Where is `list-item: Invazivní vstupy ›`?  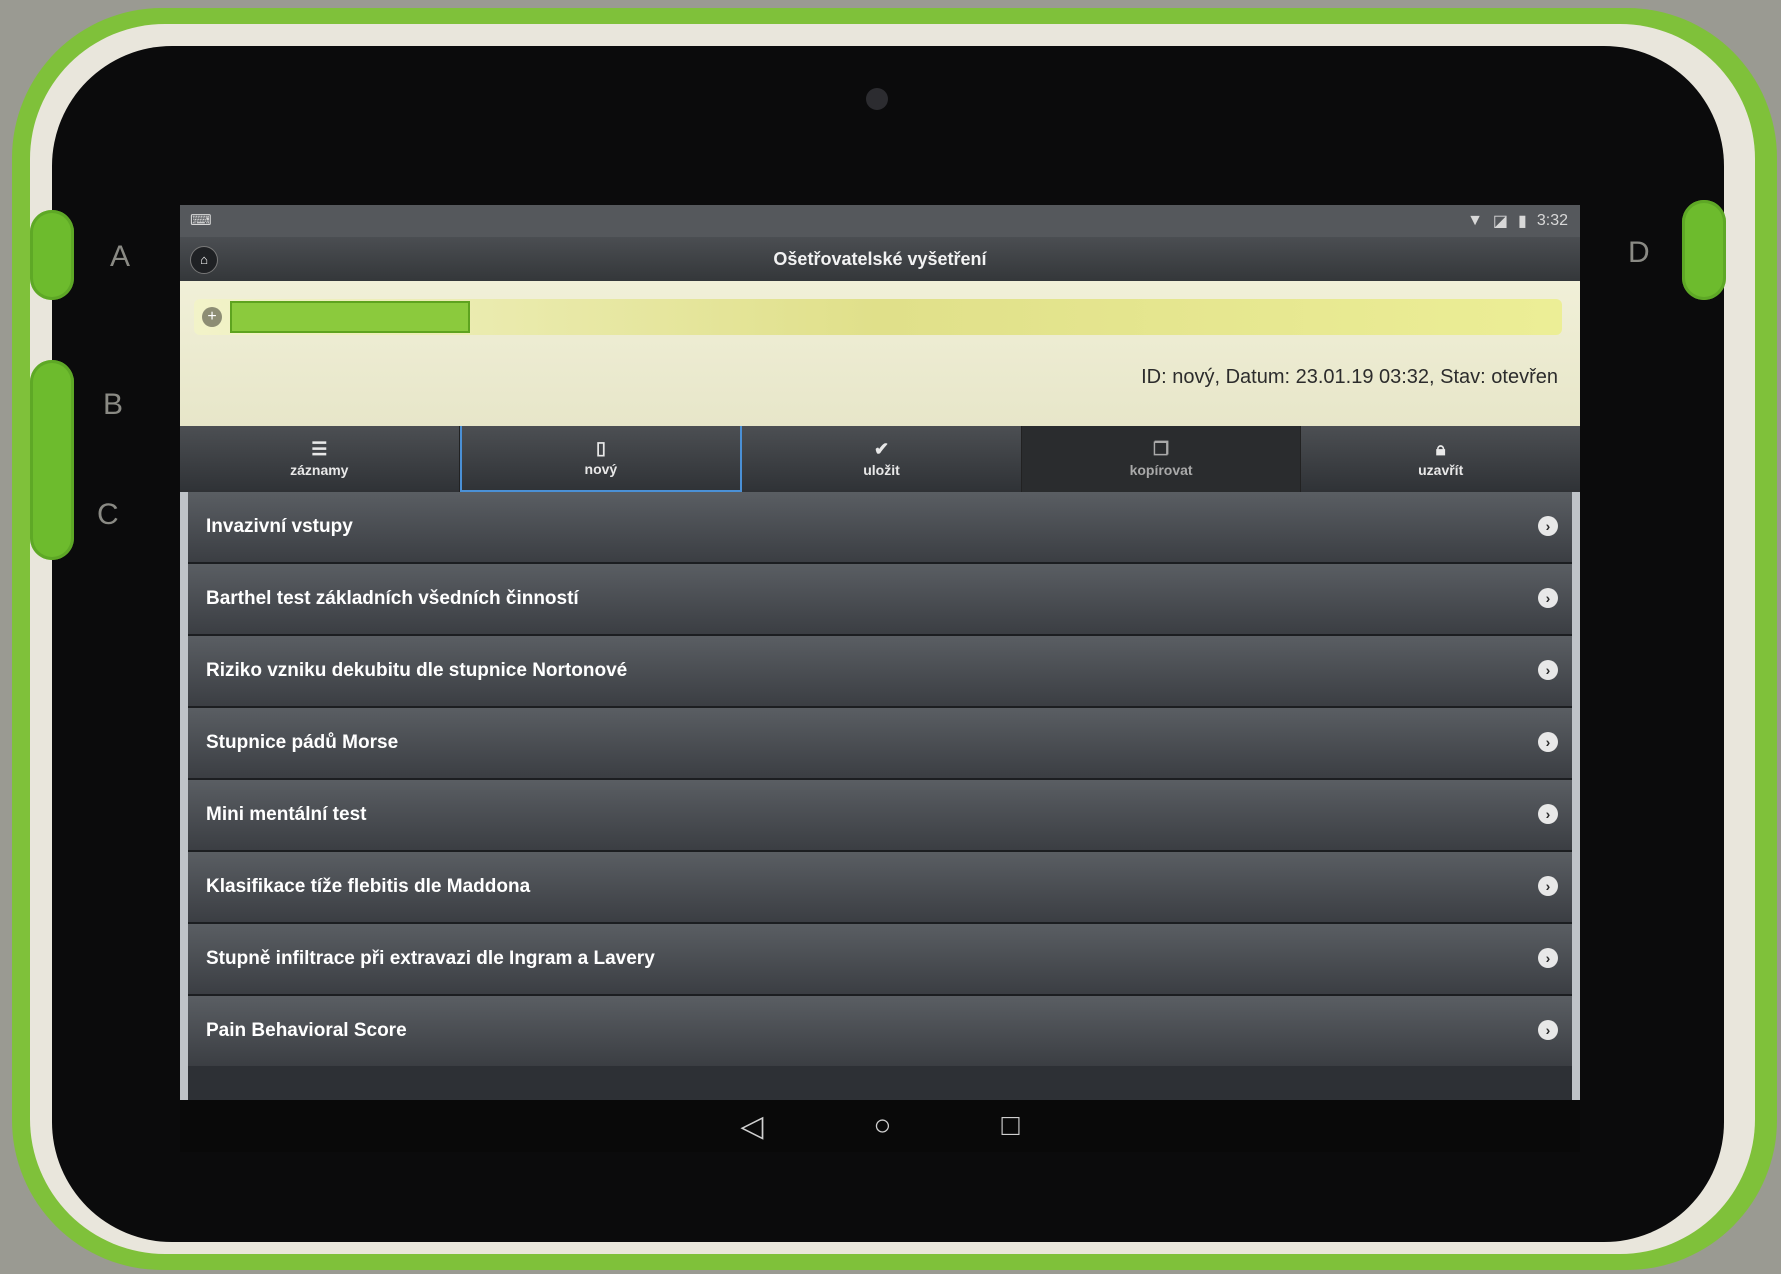 list-item: Invazivní vstupy › is located at coordinates (880, 528).